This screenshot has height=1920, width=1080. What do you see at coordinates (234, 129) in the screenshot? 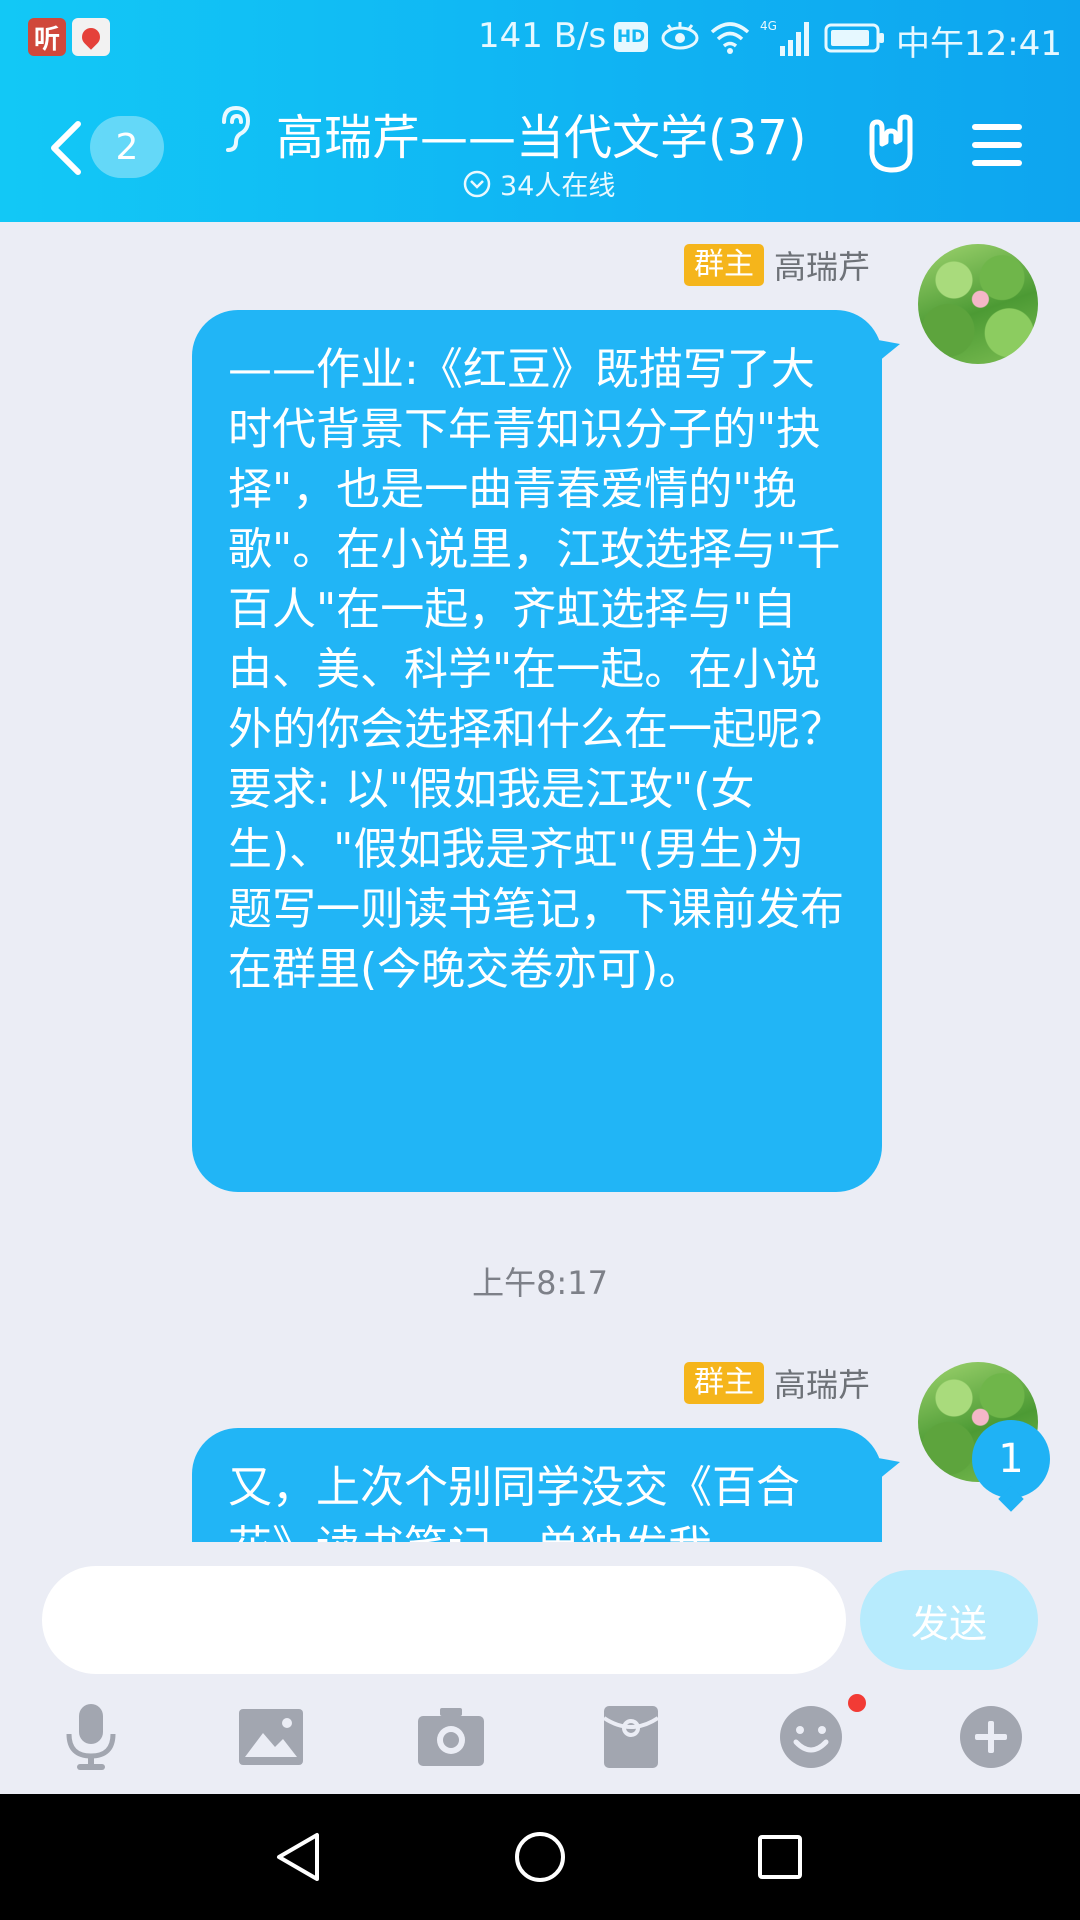
I see `ear-icon` at bounding box center [234, 129].